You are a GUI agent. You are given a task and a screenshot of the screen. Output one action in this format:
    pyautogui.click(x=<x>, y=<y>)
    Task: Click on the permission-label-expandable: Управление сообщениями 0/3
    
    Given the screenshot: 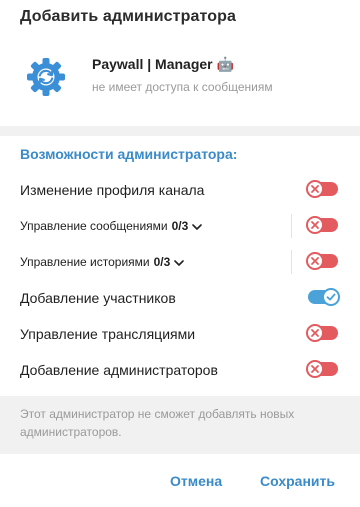 What is the action you would take?
    pyautogui.click(x=111, y=226)
    